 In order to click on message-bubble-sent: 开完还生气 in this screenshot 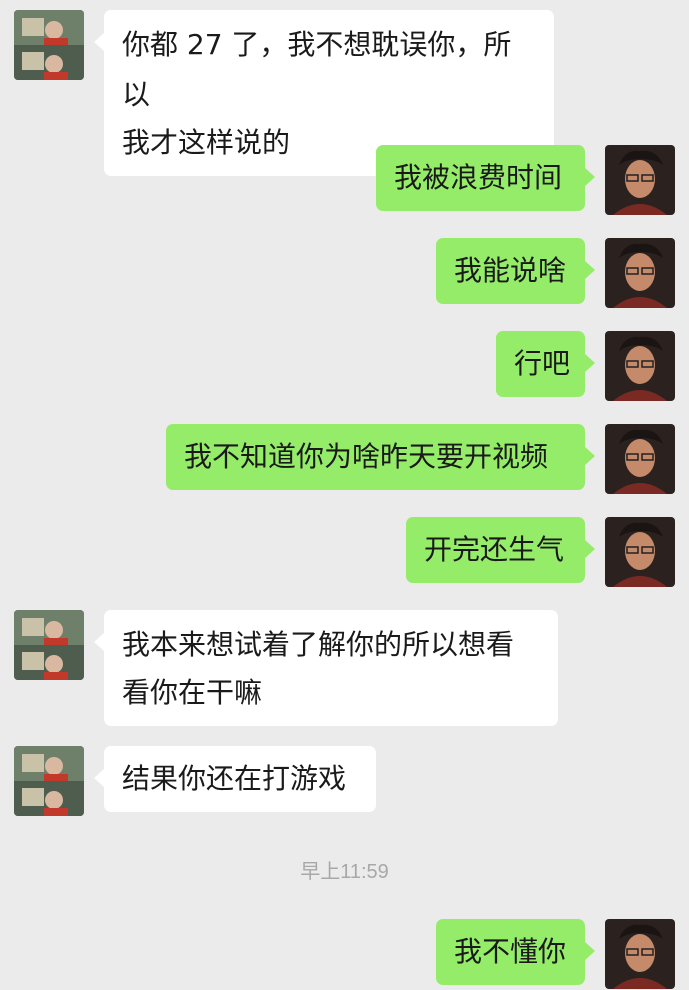, I will do `click(500, 550)`.